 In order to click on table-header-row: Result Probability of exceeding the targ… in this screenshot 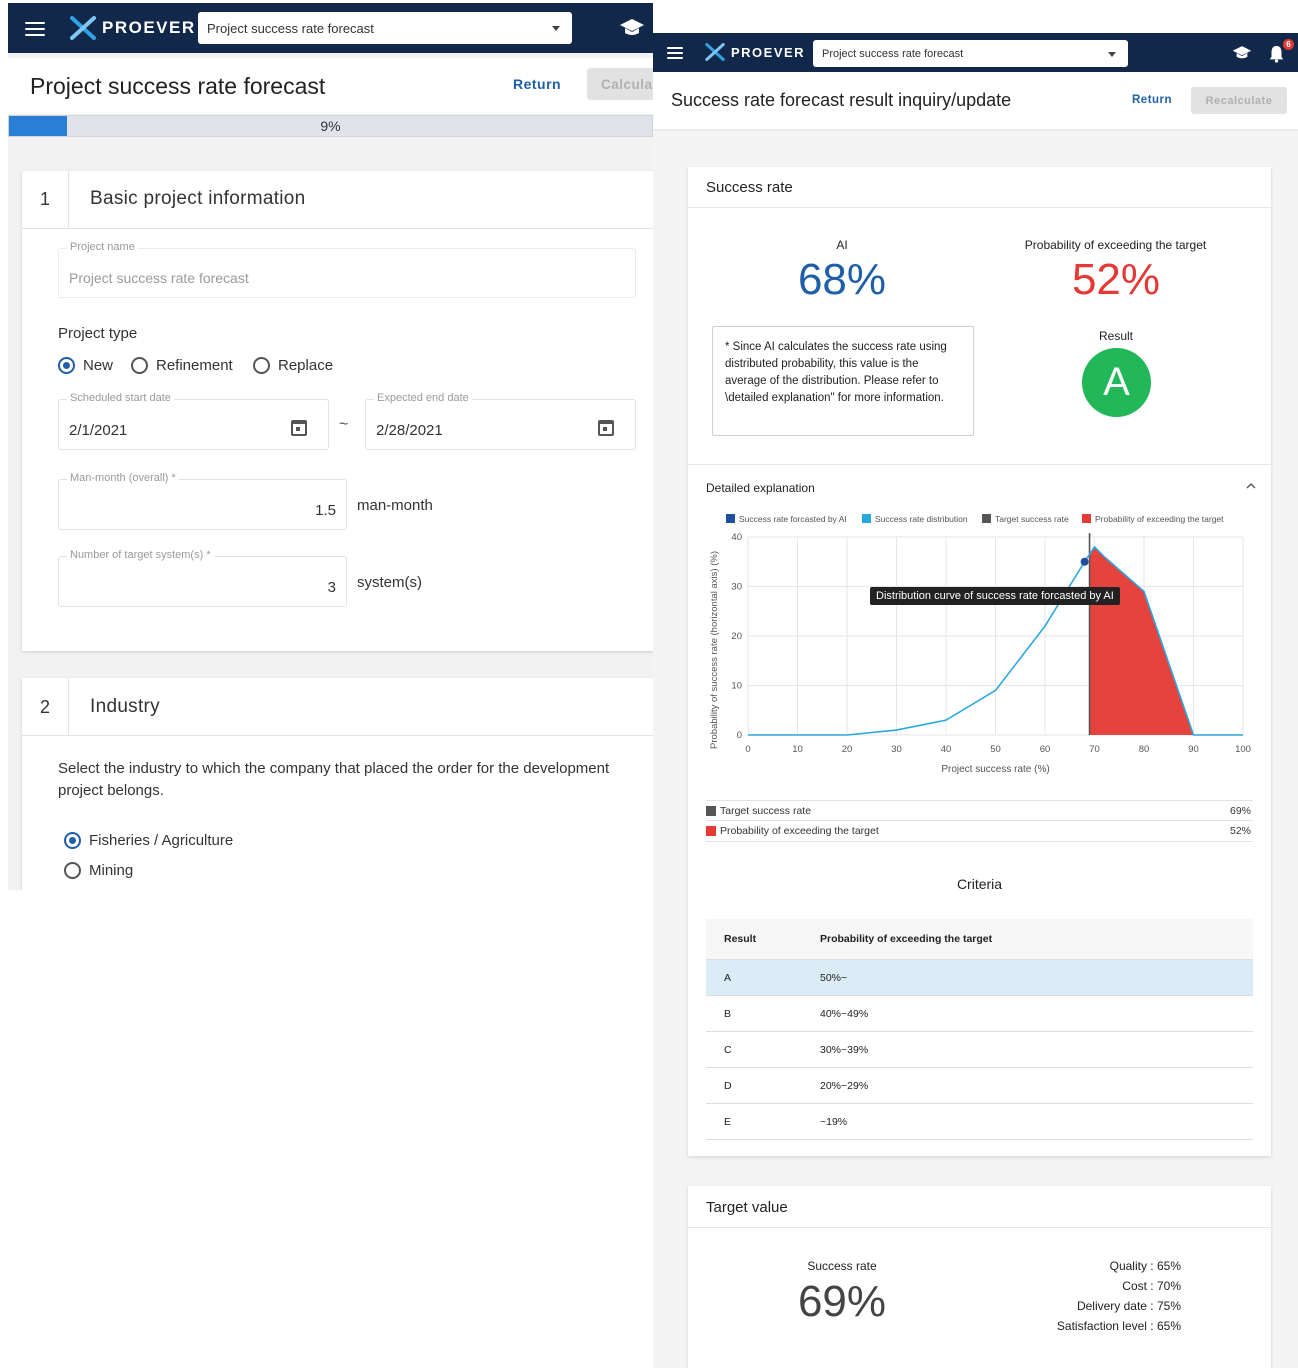, I will do `click(979, 939)`.